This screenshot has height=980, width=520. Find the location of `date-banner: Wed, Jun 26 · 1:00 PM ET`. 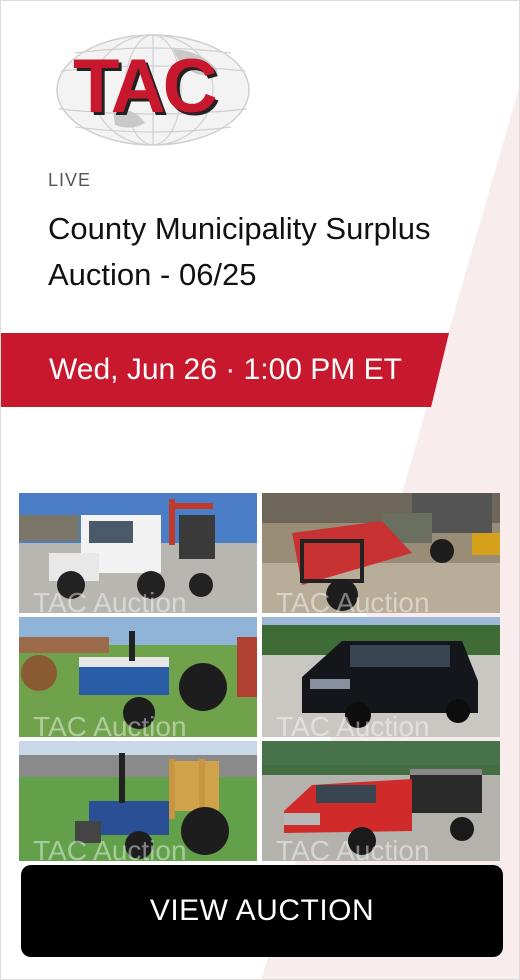

date-banner: Wed, Jun 26 · 1:00 PM ET is located at coordinates (225, 370).